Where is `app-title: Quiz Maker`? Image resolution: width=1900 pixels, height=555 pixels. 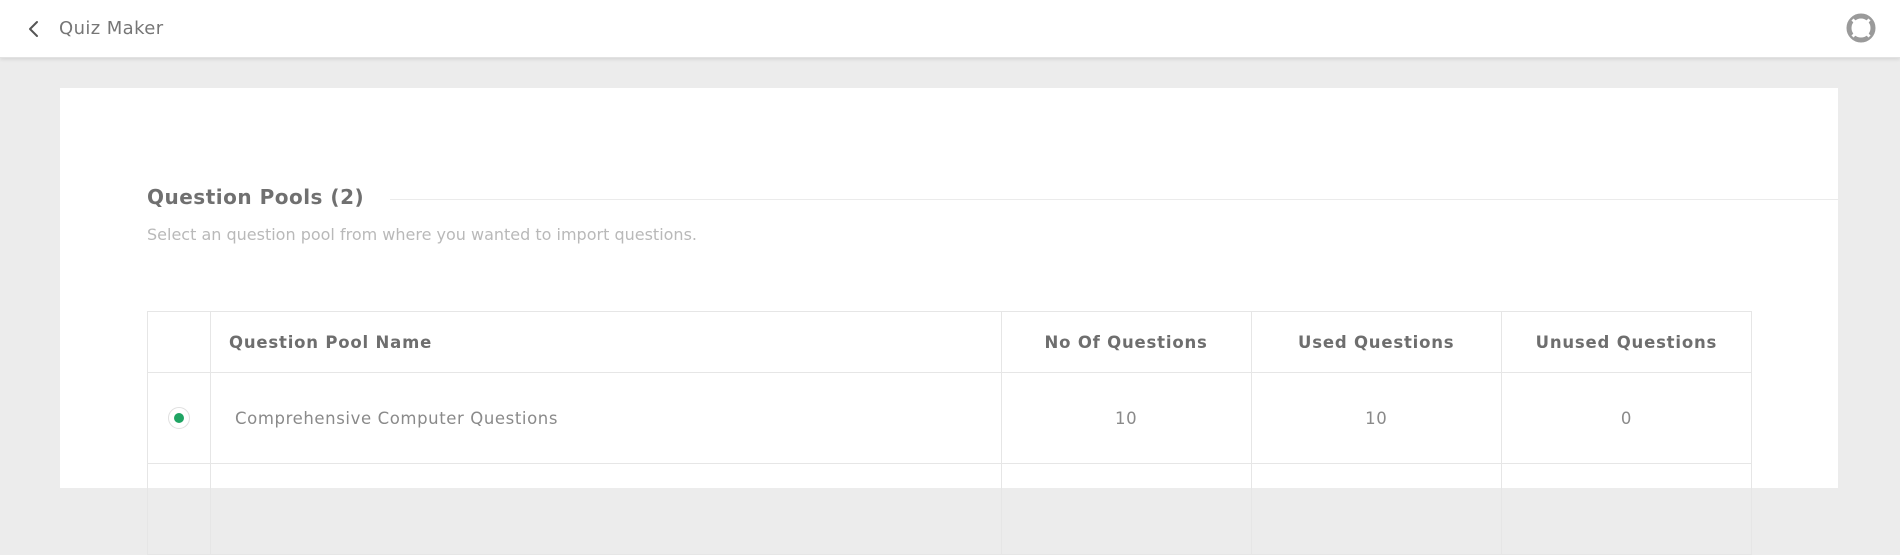
app-title: Quiz Maker is located at coordinates (111, 28).